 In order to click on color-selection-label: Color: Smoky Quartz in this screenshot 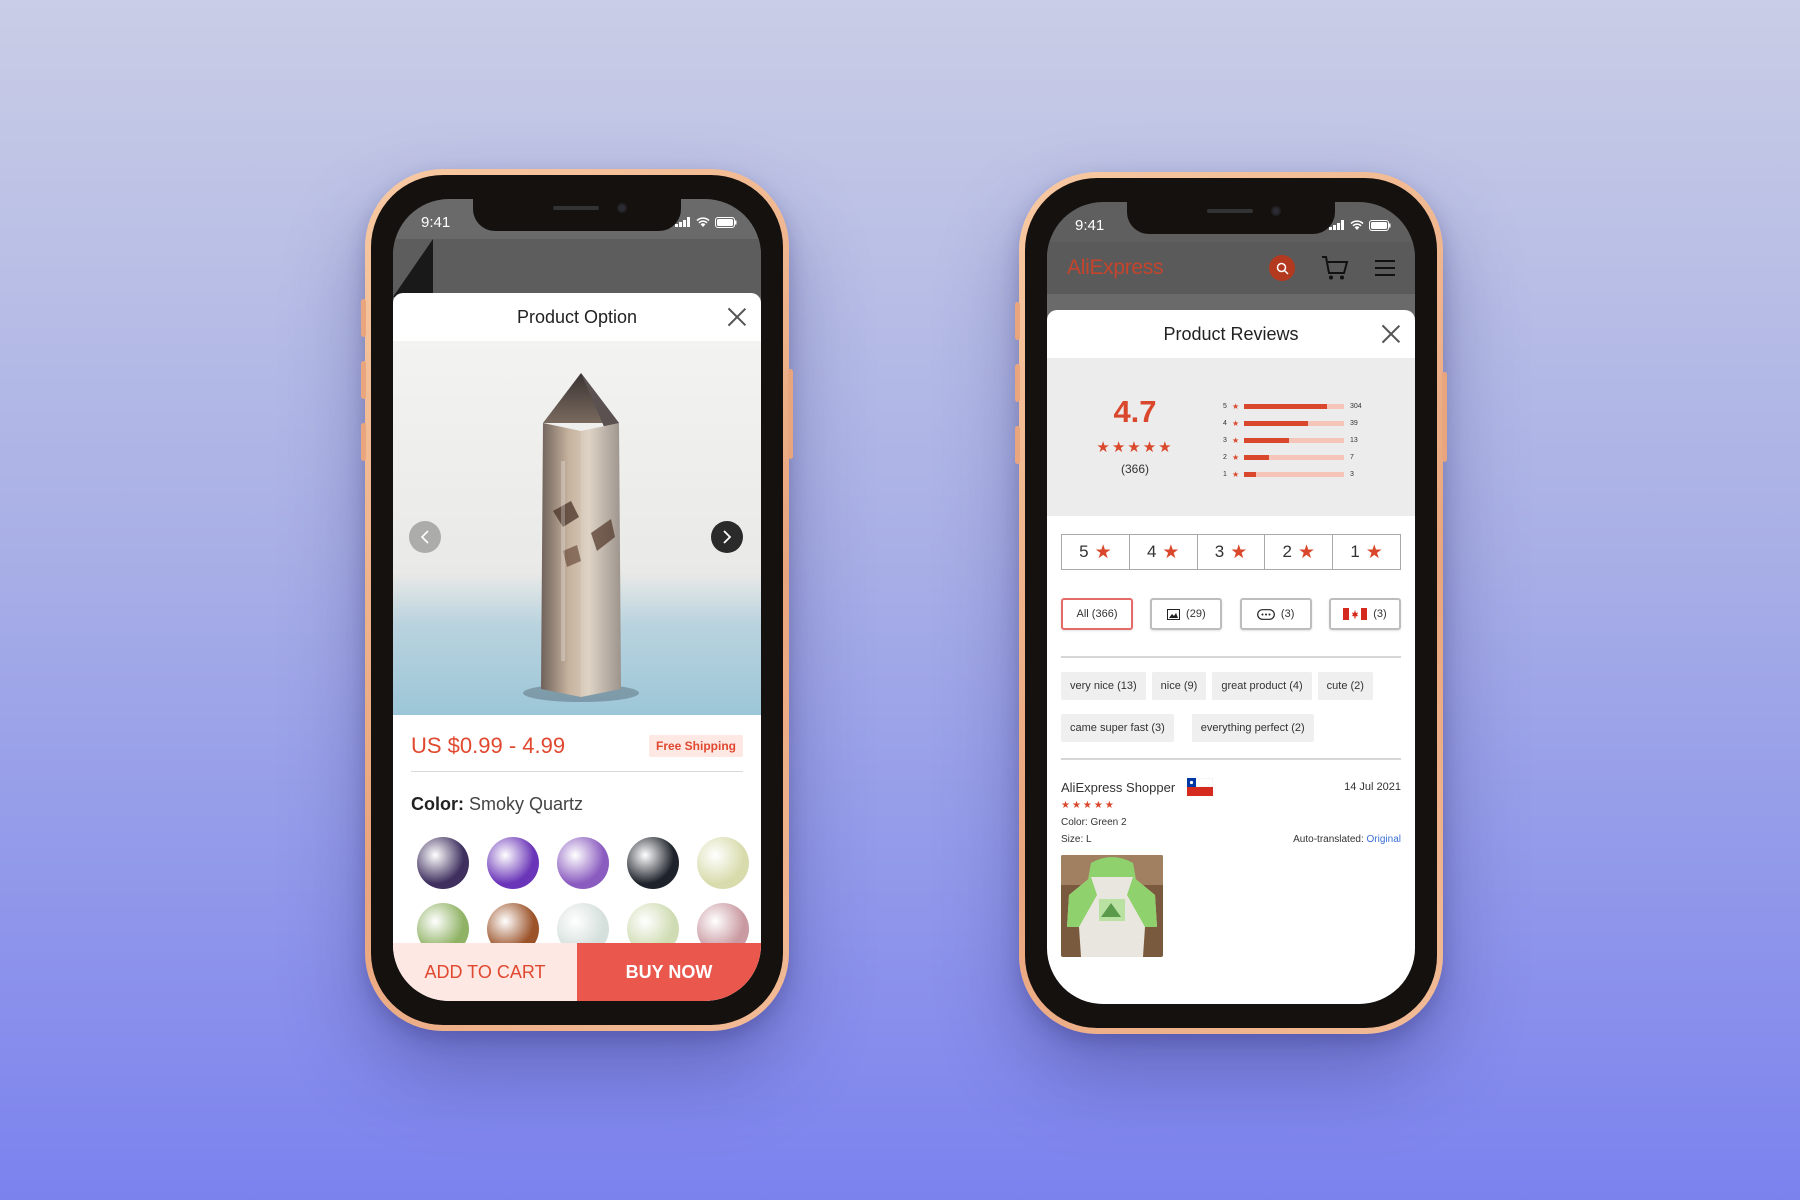, I will do `click(577, 801)`.